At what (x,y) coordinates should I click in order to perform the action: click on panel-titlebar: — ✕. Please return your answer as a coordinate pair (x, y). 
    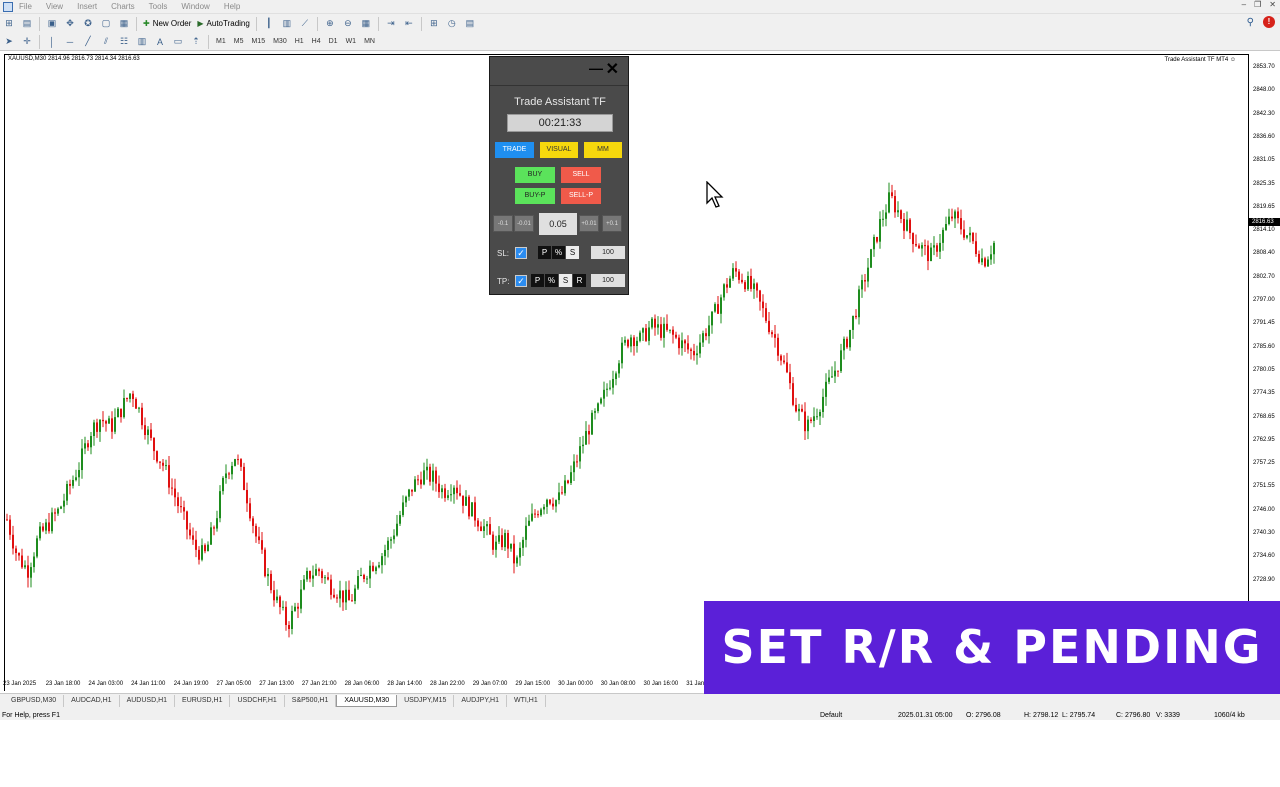
    Looking at the image, I should click on (559, 71).